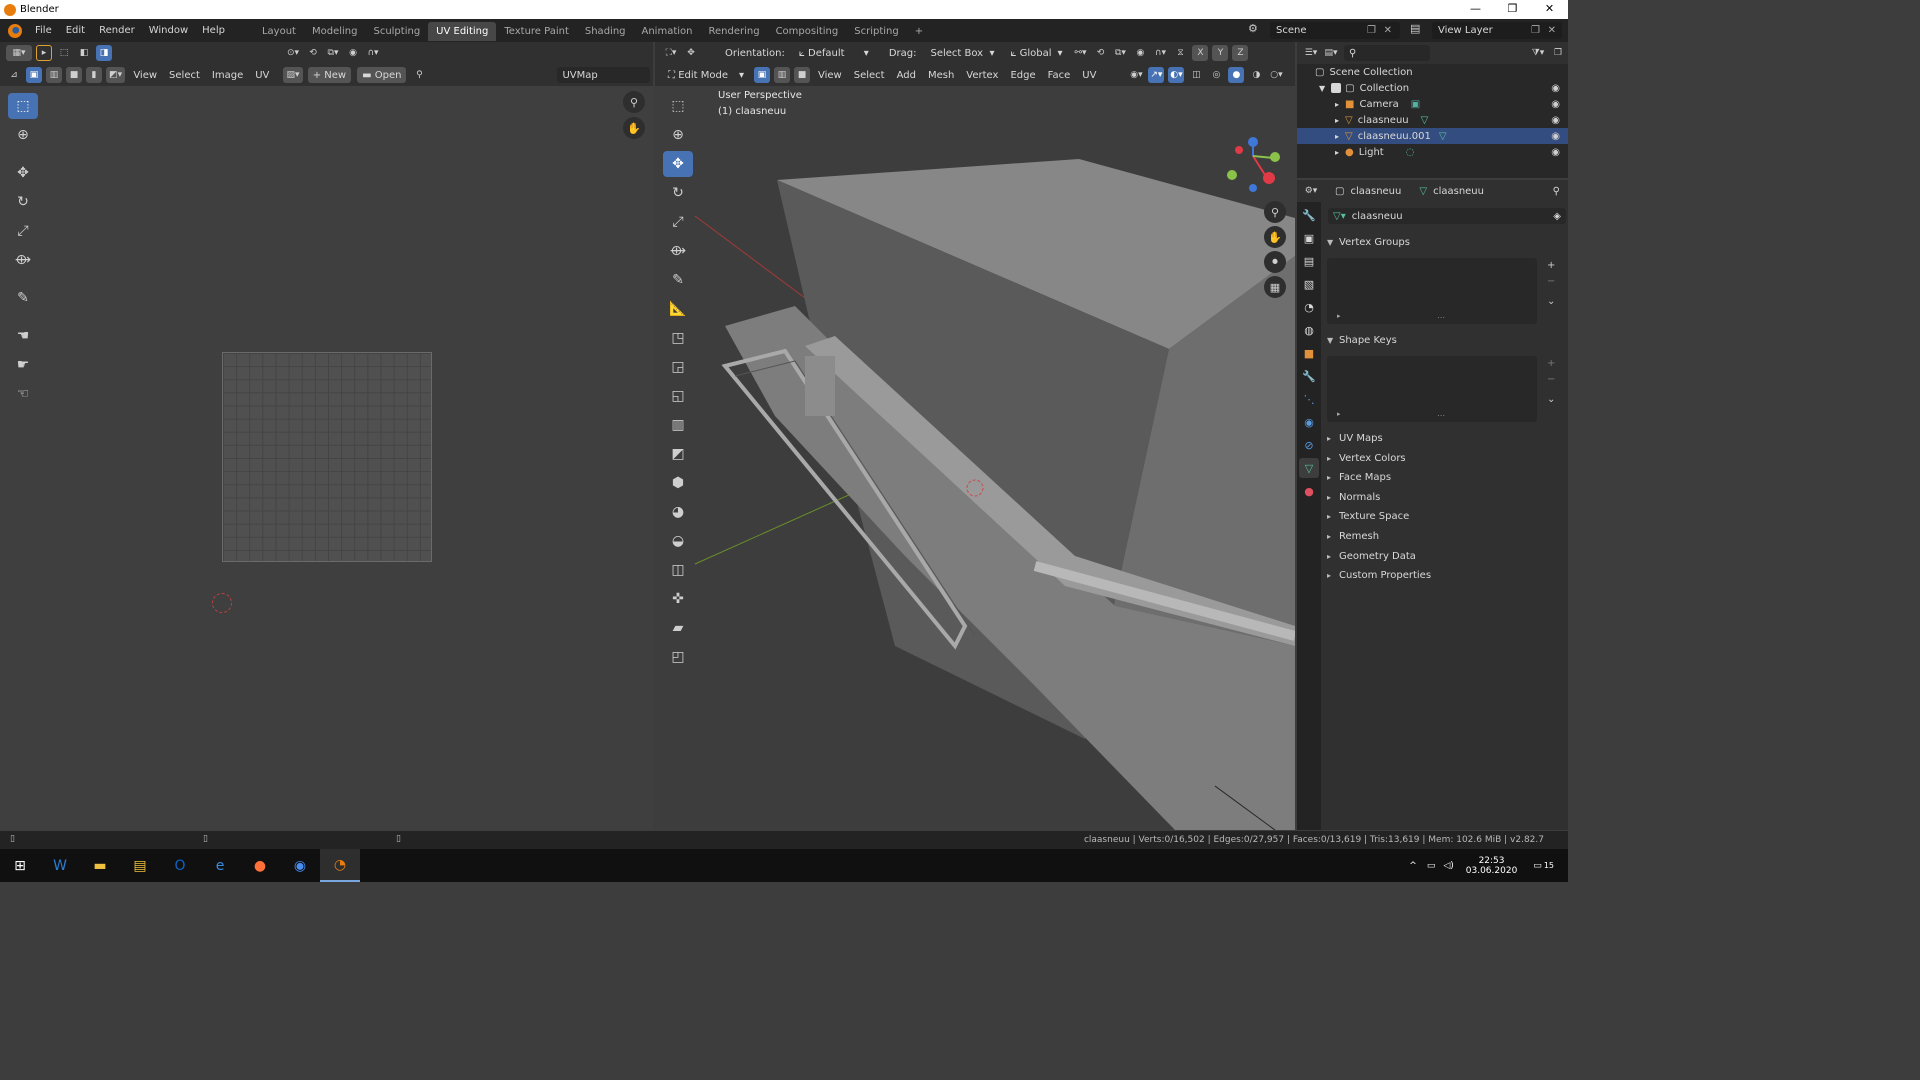  Describe the element at coordinates (1551, 379) in the screenshot. I see `remove-shape-key-icon: −` at that location.